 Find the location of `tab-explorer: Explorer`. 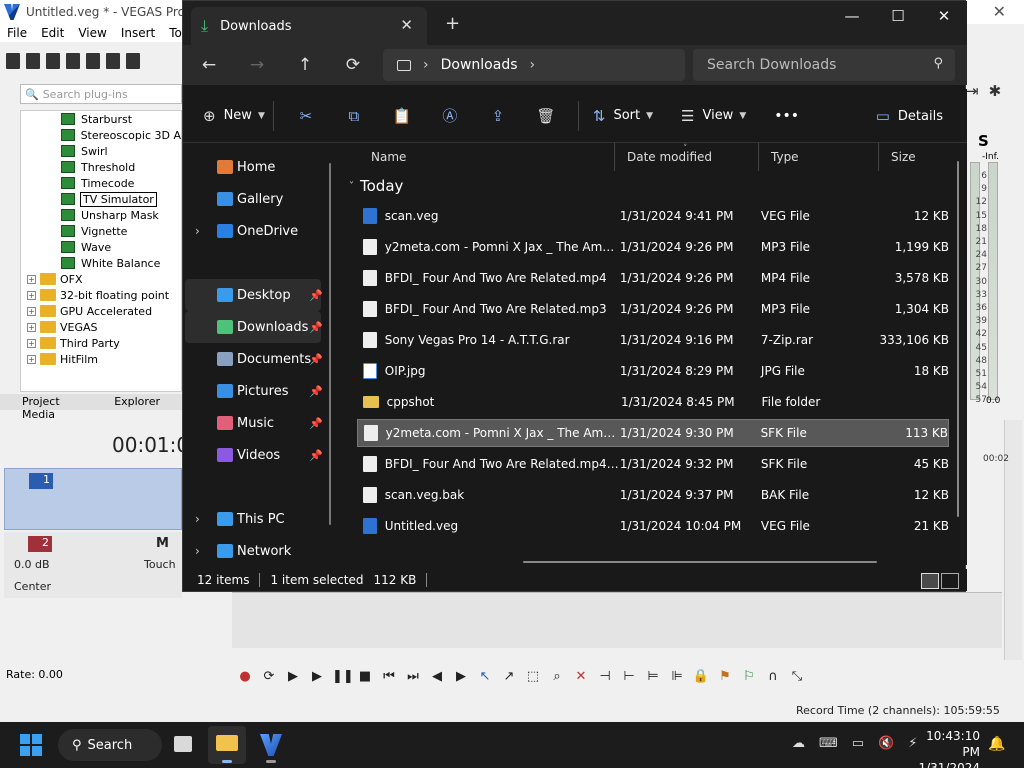

tab-explorer: Explorer is located at coordinates (137, 402).